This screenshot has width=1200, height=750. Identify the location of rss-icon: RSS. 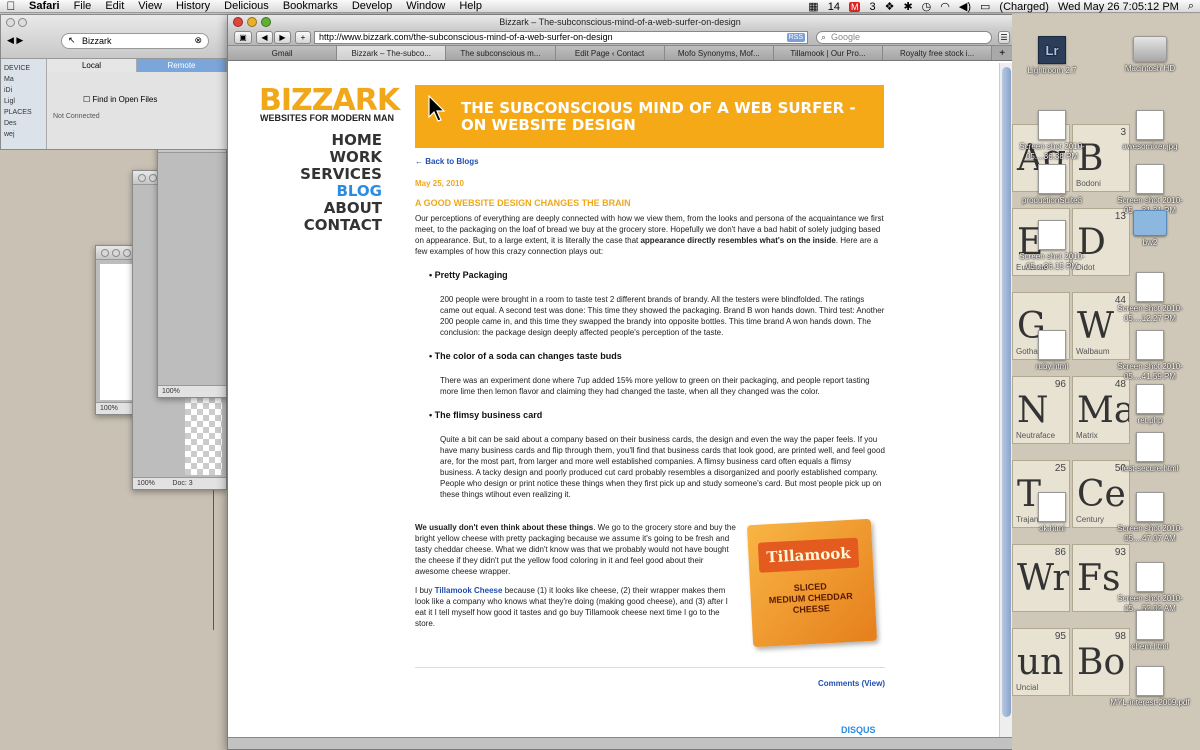
(795, 37).